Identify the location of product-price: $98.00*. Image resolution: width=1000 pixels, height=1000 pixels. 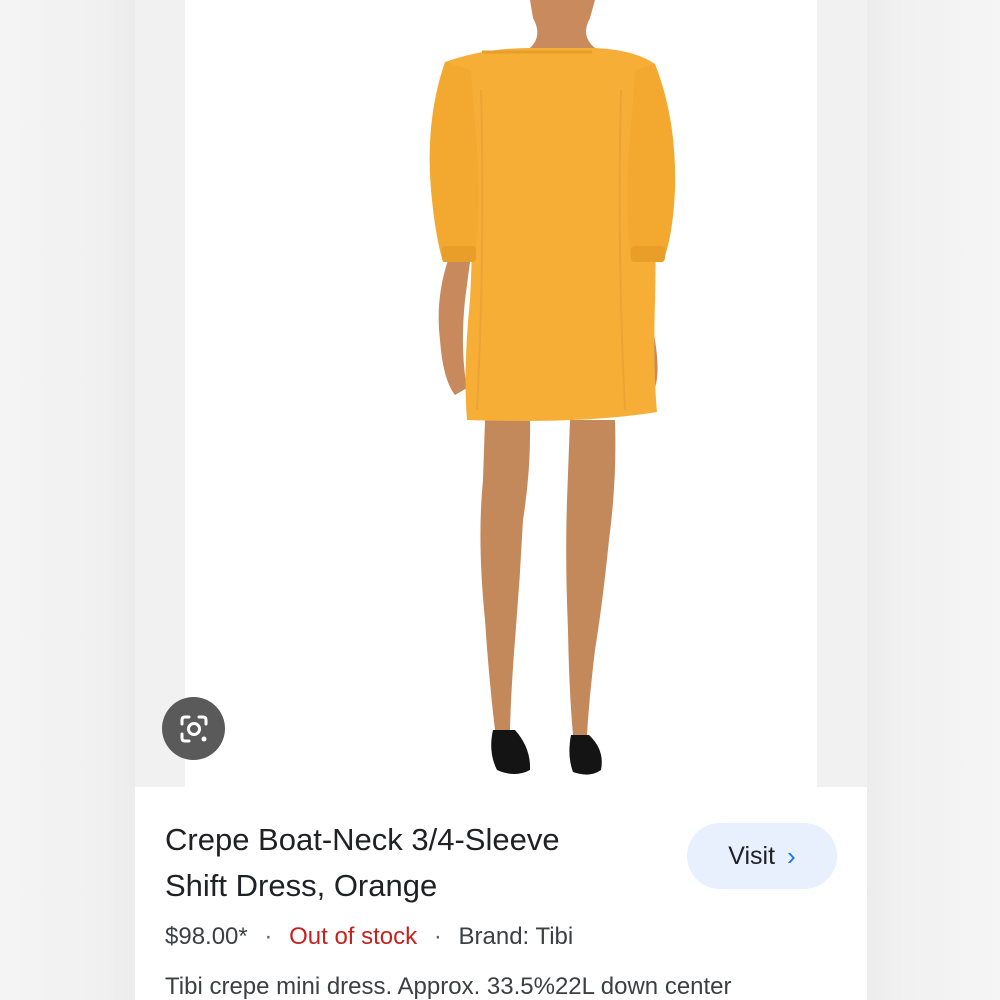
(206, 936).